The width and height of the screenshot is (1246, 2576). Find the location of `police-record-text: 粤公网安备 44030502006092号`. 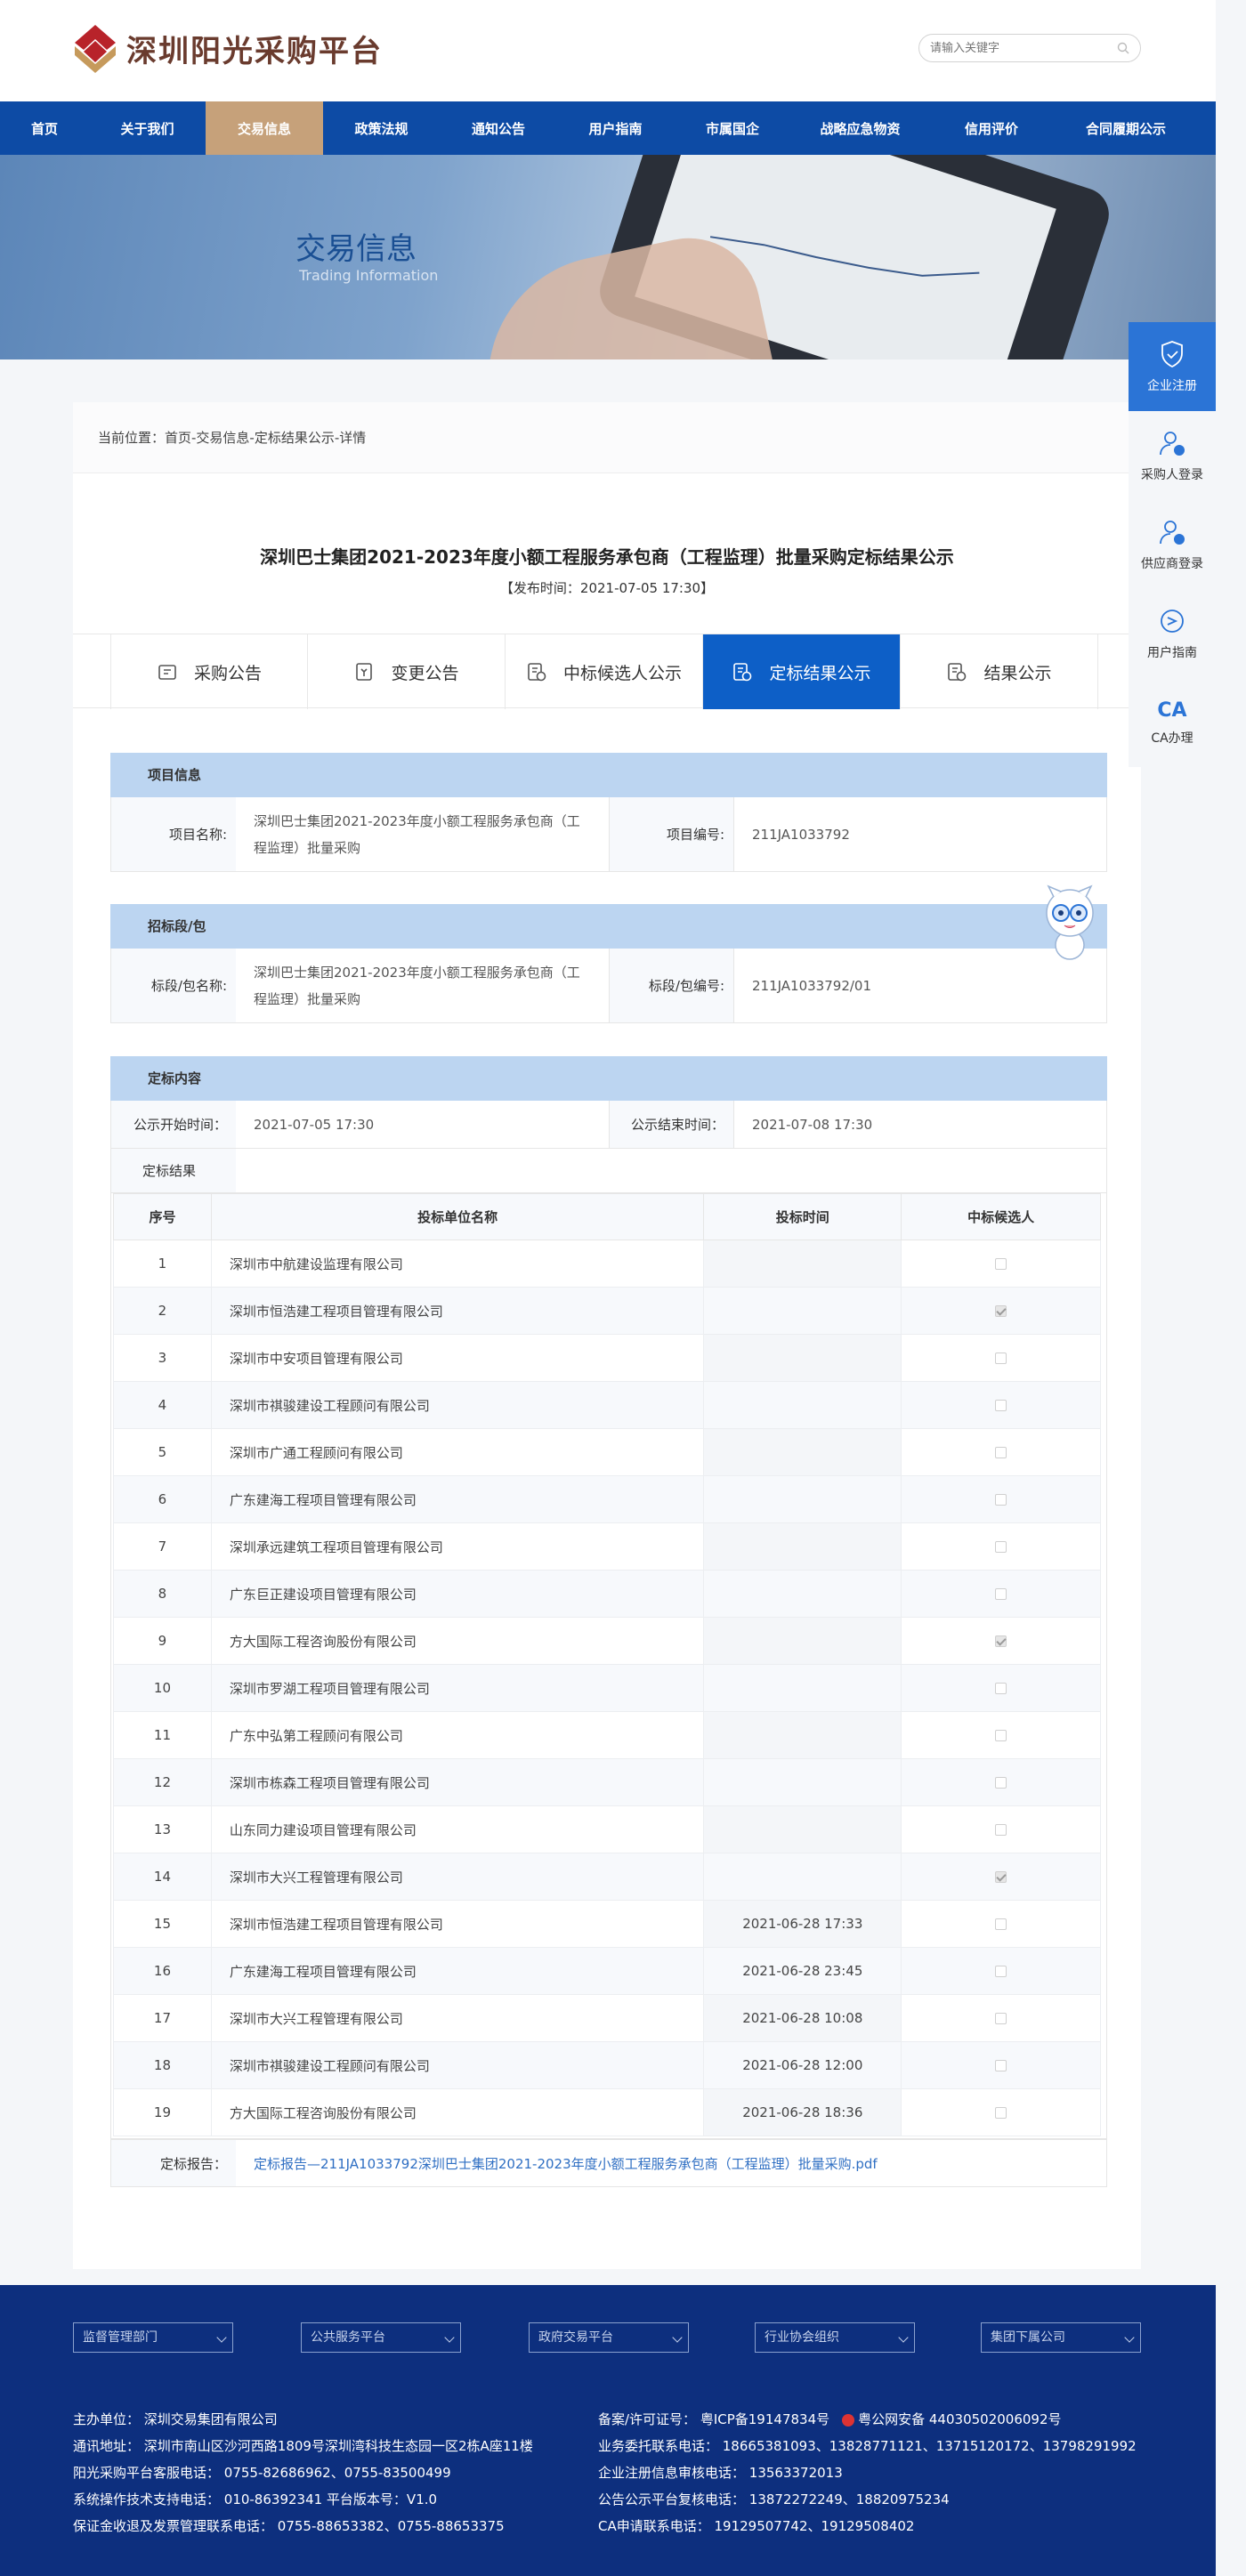

police-record-text: 粤公网安备 44030502006092号 is located at coordinates (959, 2419).